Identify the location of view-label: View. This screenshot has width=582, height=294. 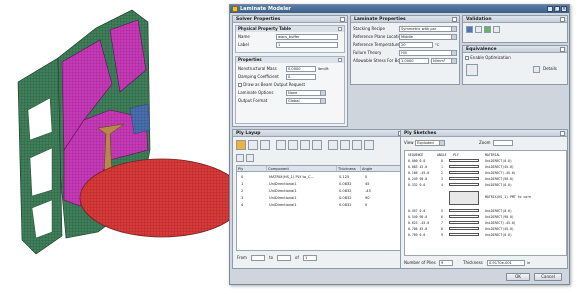
(409, 142).